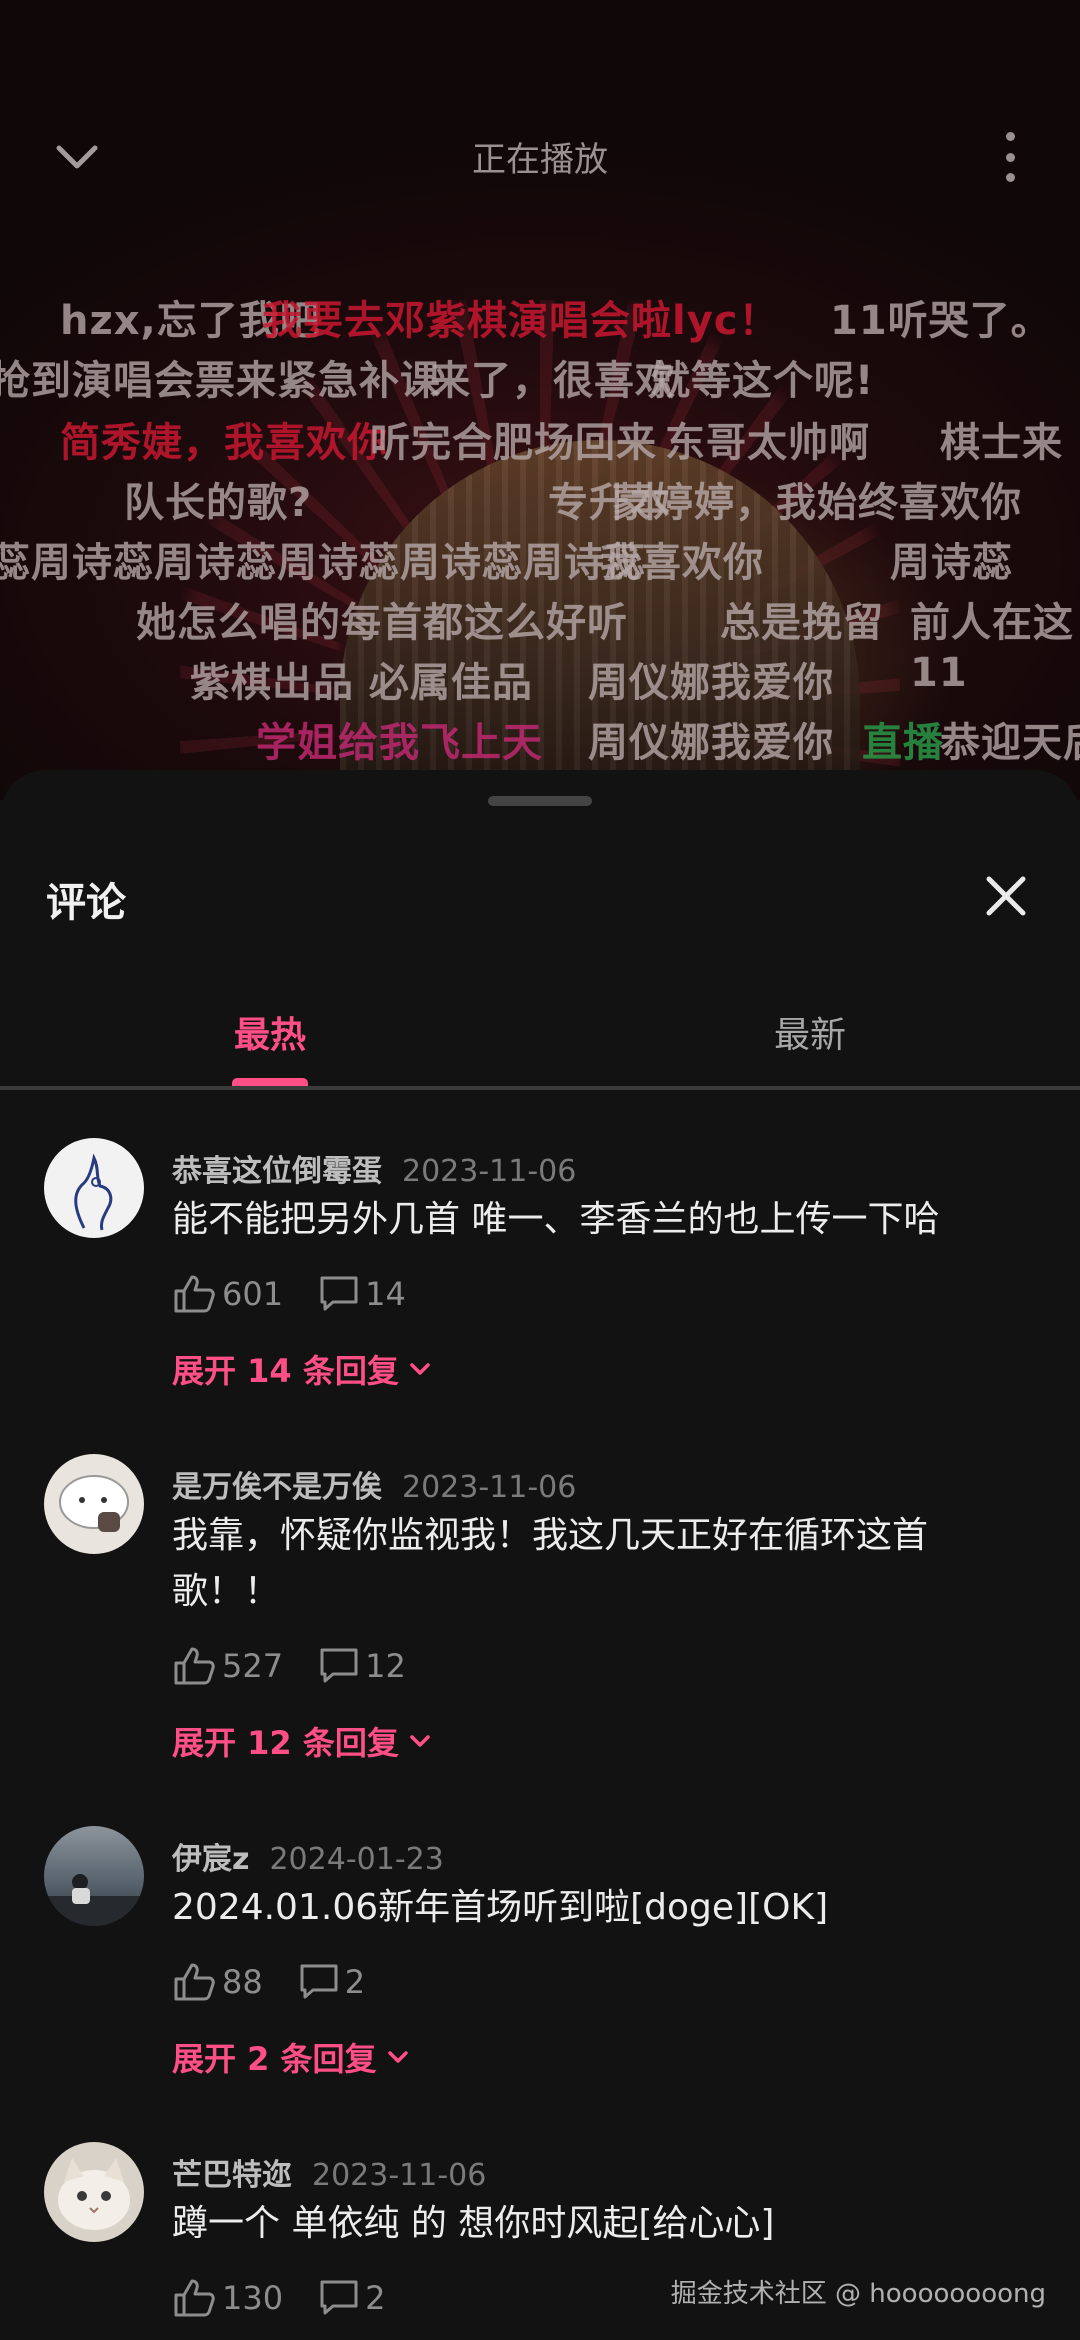  What do you see at coordinates (540, 160) in the screenshot?
I see `page-title: 正在播放` at bounding box center [540, 160].